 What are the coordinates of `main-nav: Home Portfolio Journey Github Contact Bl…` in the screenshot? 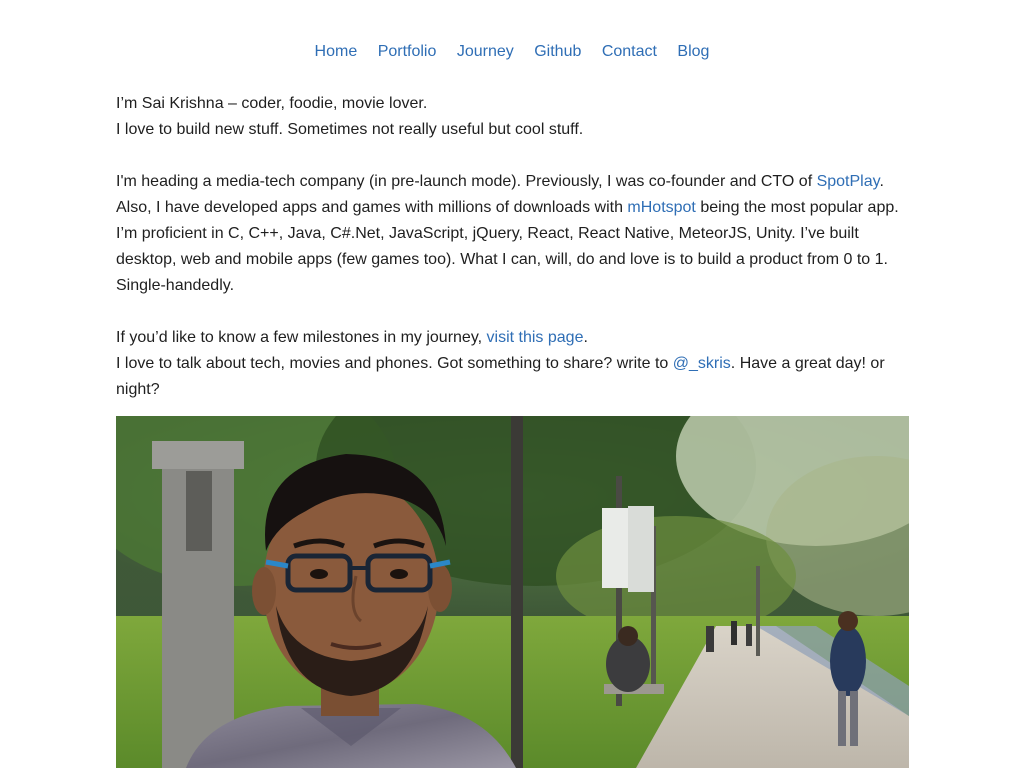 It's located at (512, 52).